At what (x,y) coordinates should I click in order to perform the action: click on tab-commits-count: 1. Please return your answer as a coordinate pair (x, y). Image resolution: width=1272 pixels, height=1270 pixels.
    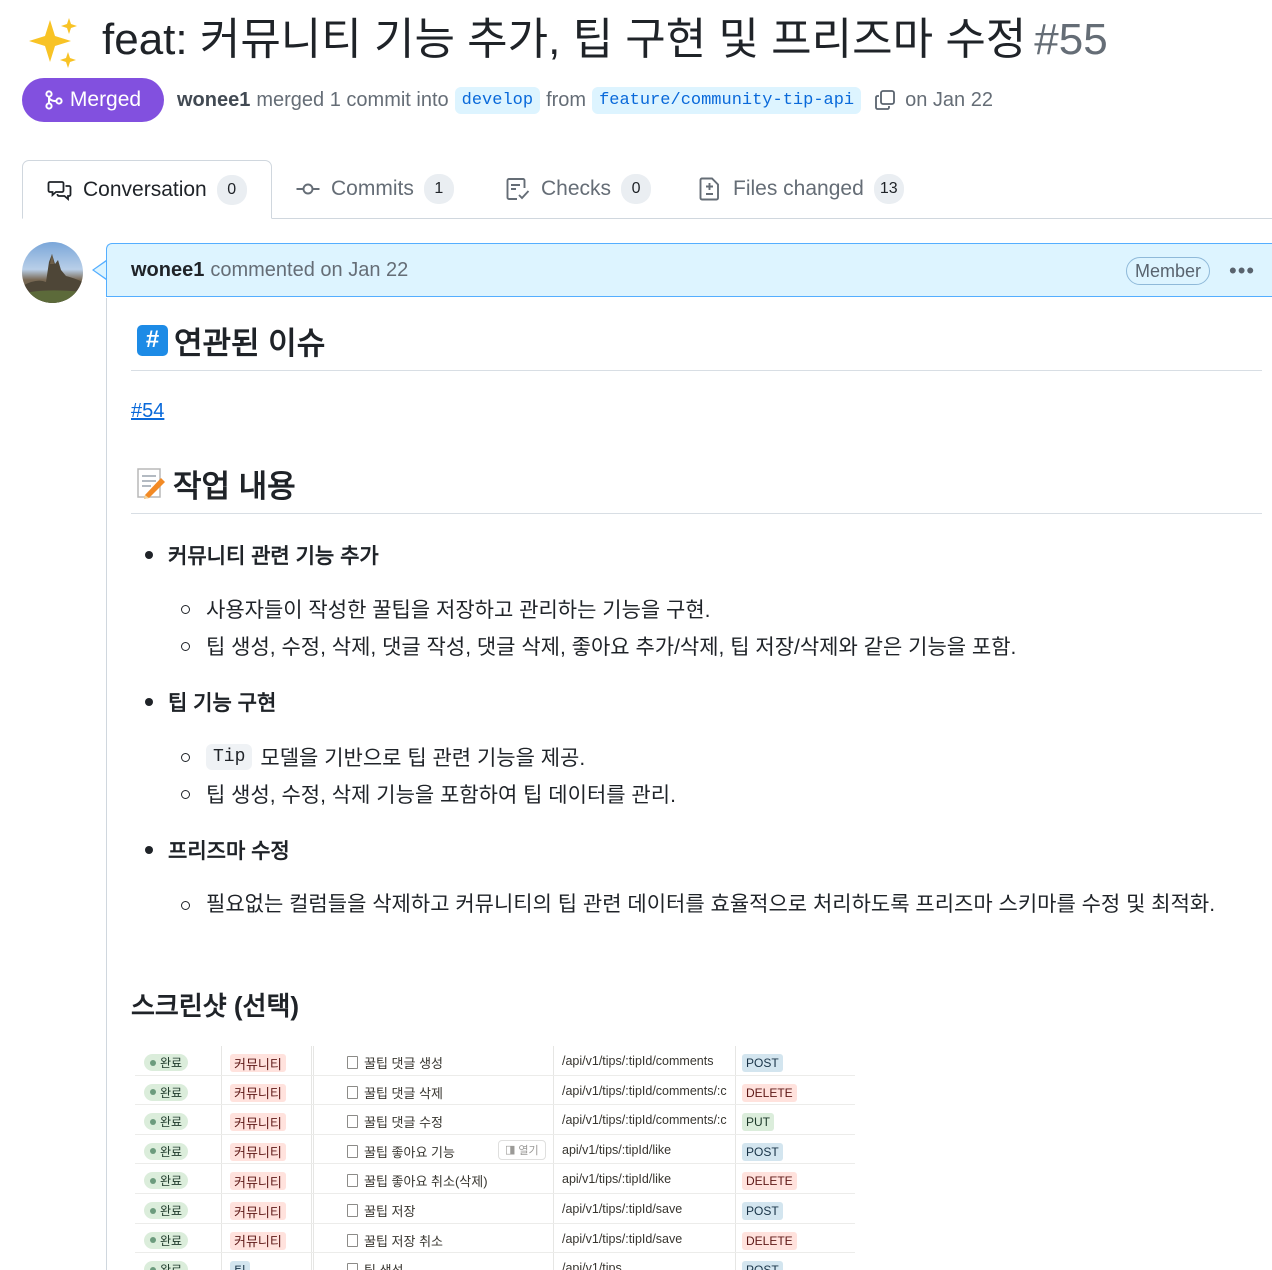
    Looking at the image, I should click on (438, 189).